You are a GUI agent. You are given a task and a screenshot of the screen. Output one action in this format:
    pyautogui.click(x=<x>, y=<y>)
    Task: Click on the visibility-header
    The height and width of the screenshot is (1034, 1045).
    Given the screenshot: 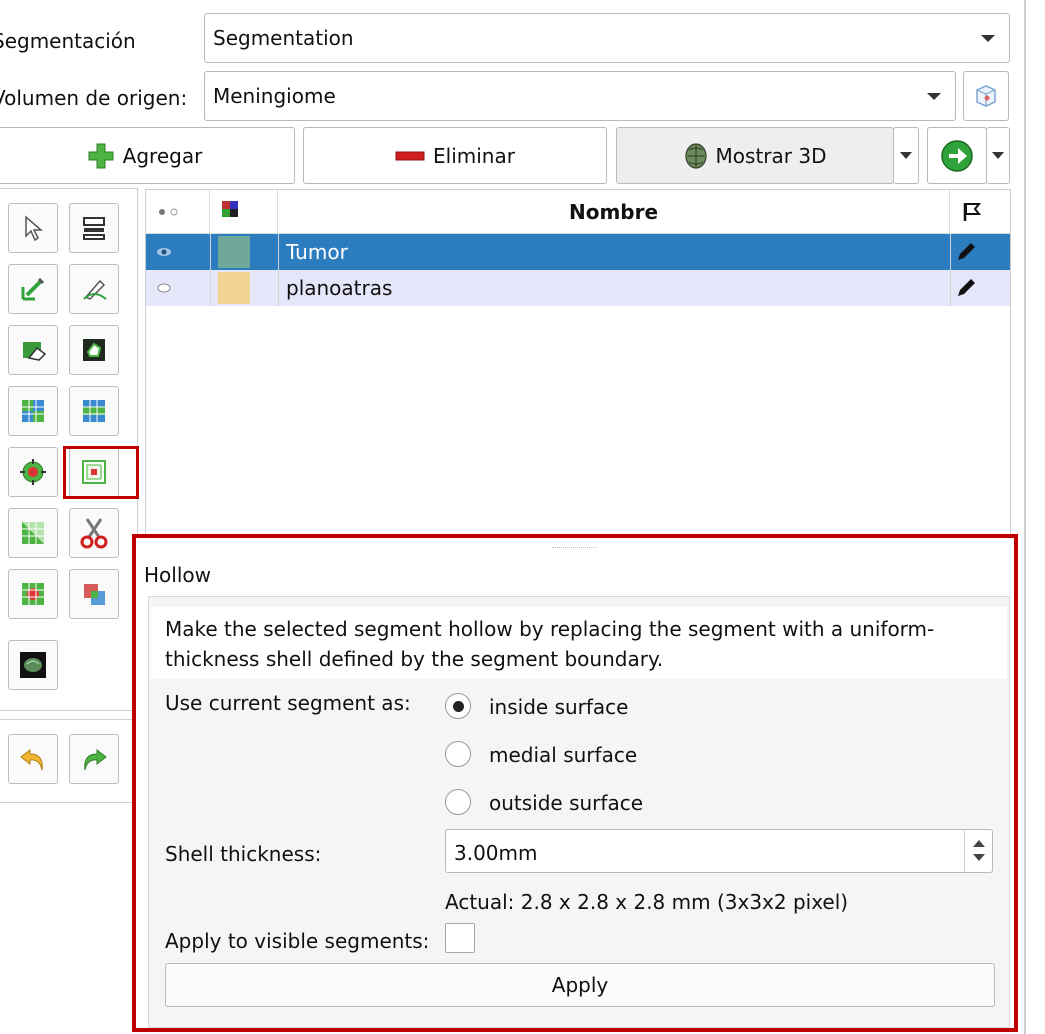 What is the action you would take?
    pyautogui.click(x=178, y=212)
    